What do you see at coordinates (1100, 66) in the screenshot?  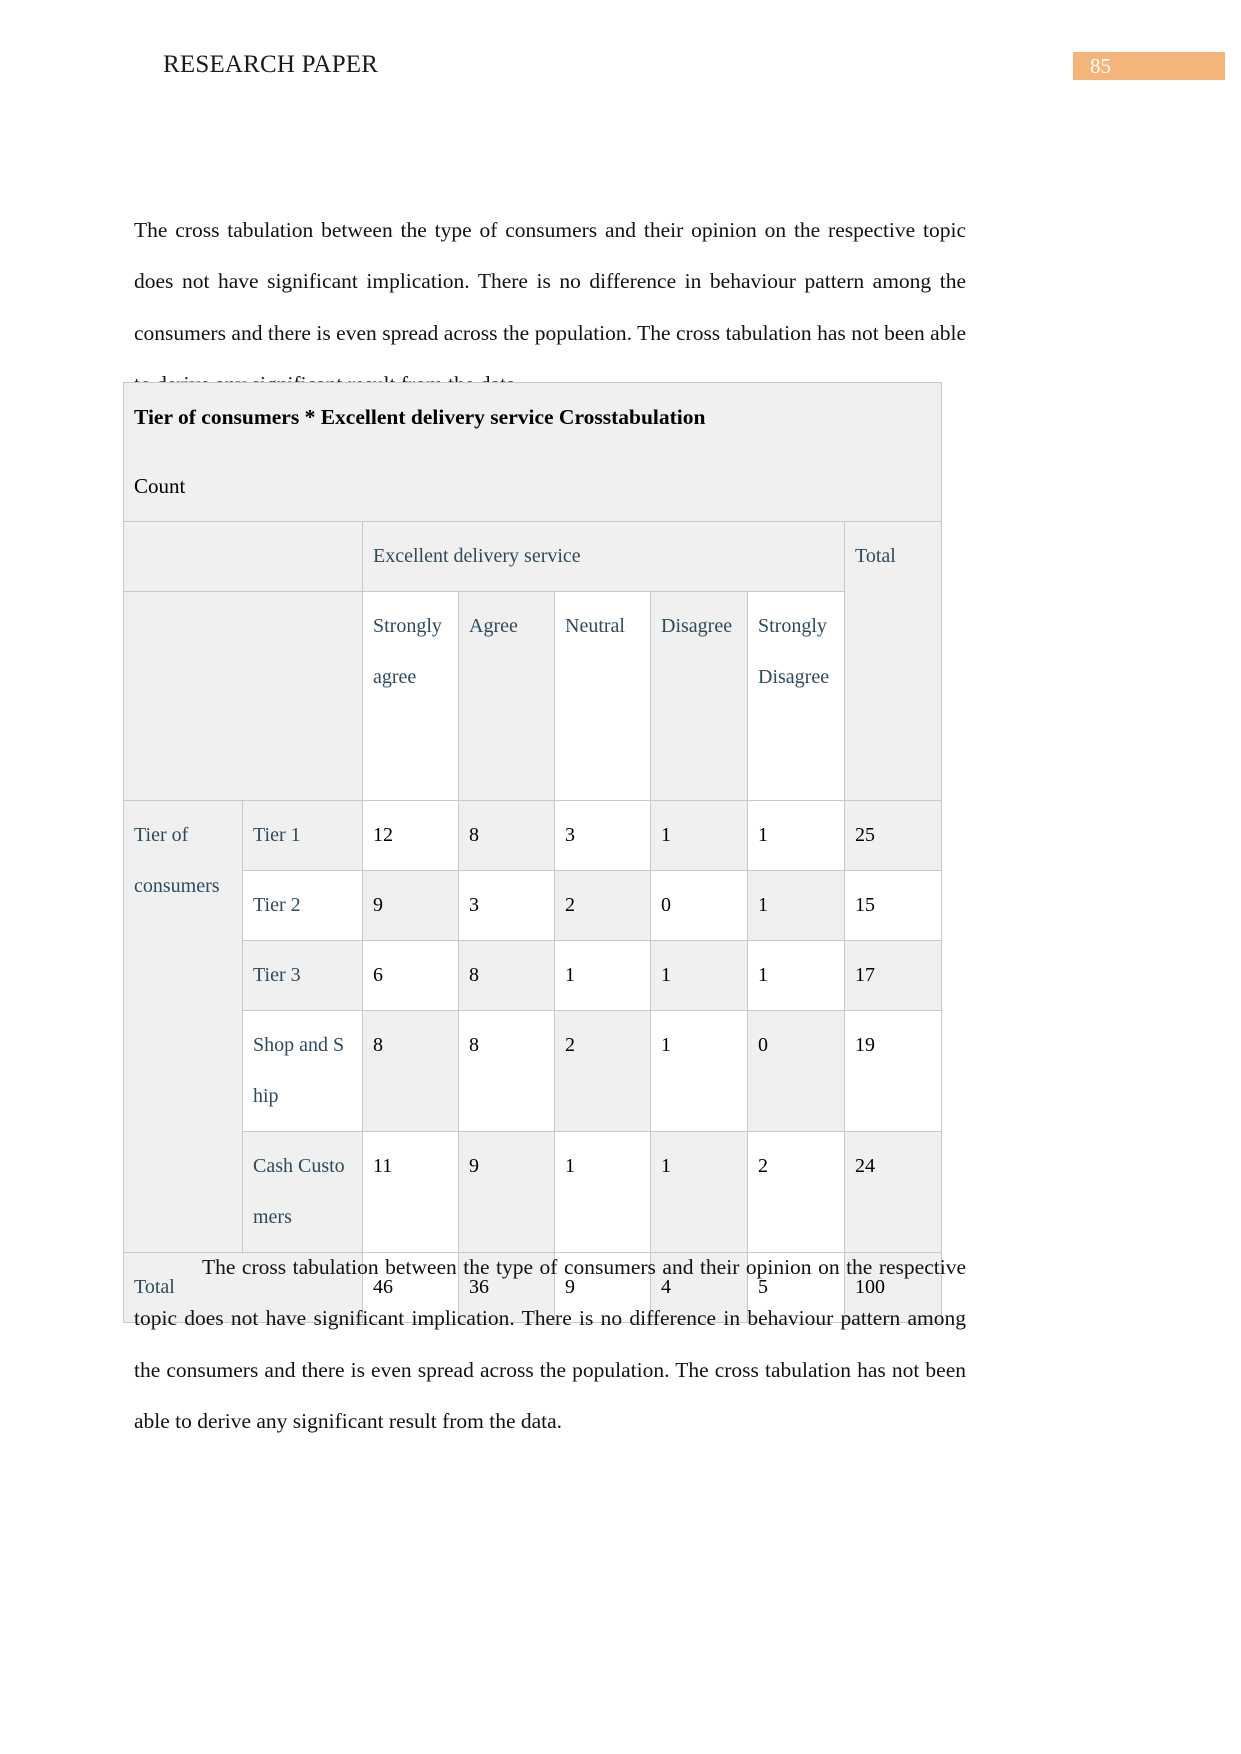 I see `page-number-text: 85` at bounding box center [1100, 66].